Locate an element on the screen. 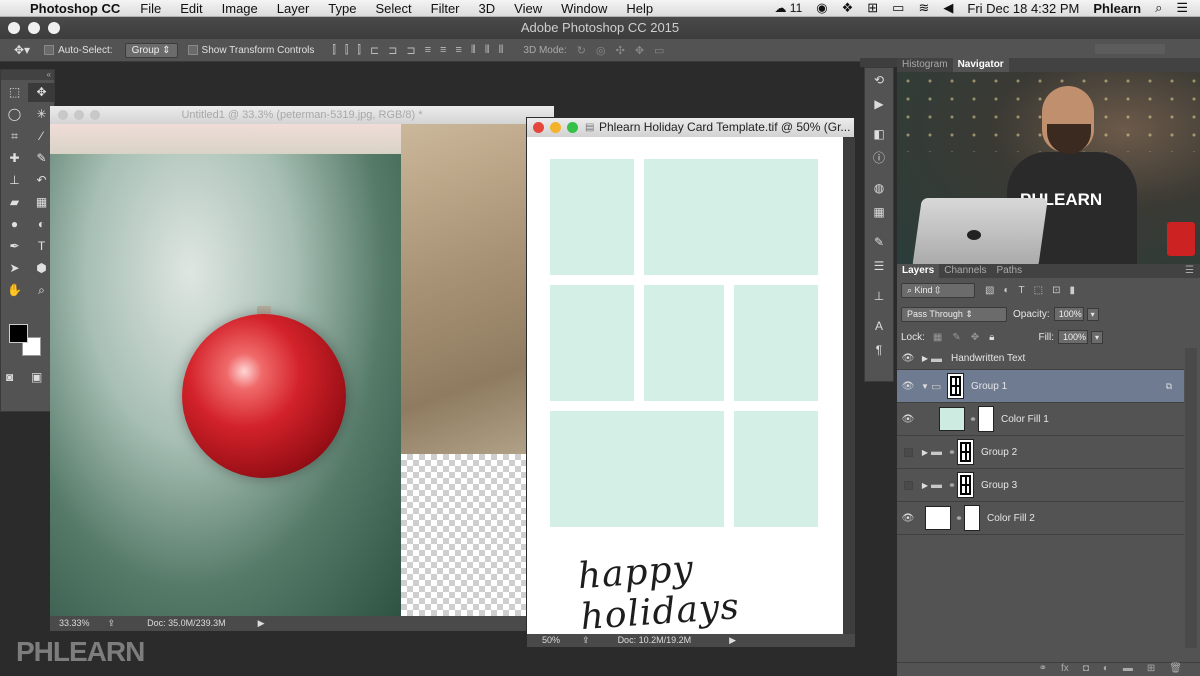  zoom-button is located at coordinates (54, 28).